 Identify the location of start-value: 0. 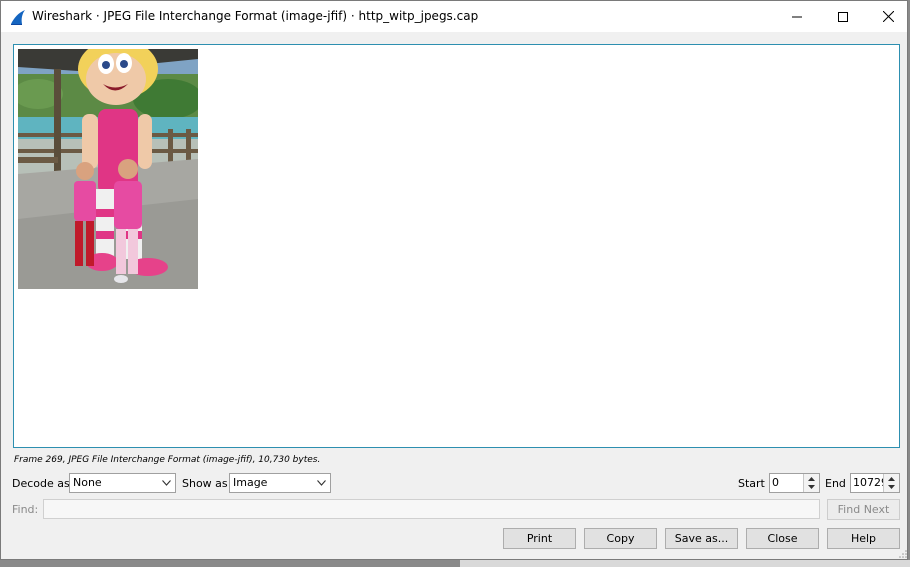
(775, 482).